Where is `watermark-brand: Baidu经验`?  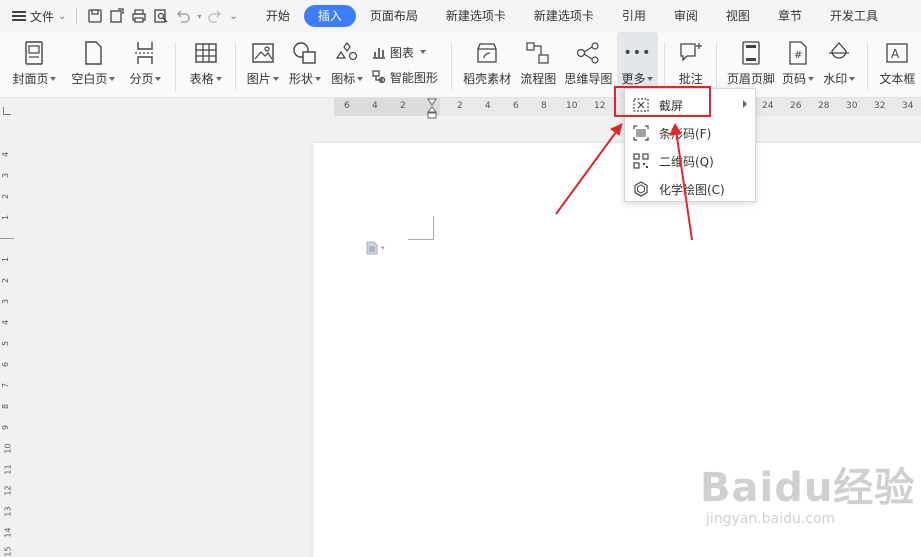
watermark-brand: Baidu经验 is located at coordinates (808, 488).